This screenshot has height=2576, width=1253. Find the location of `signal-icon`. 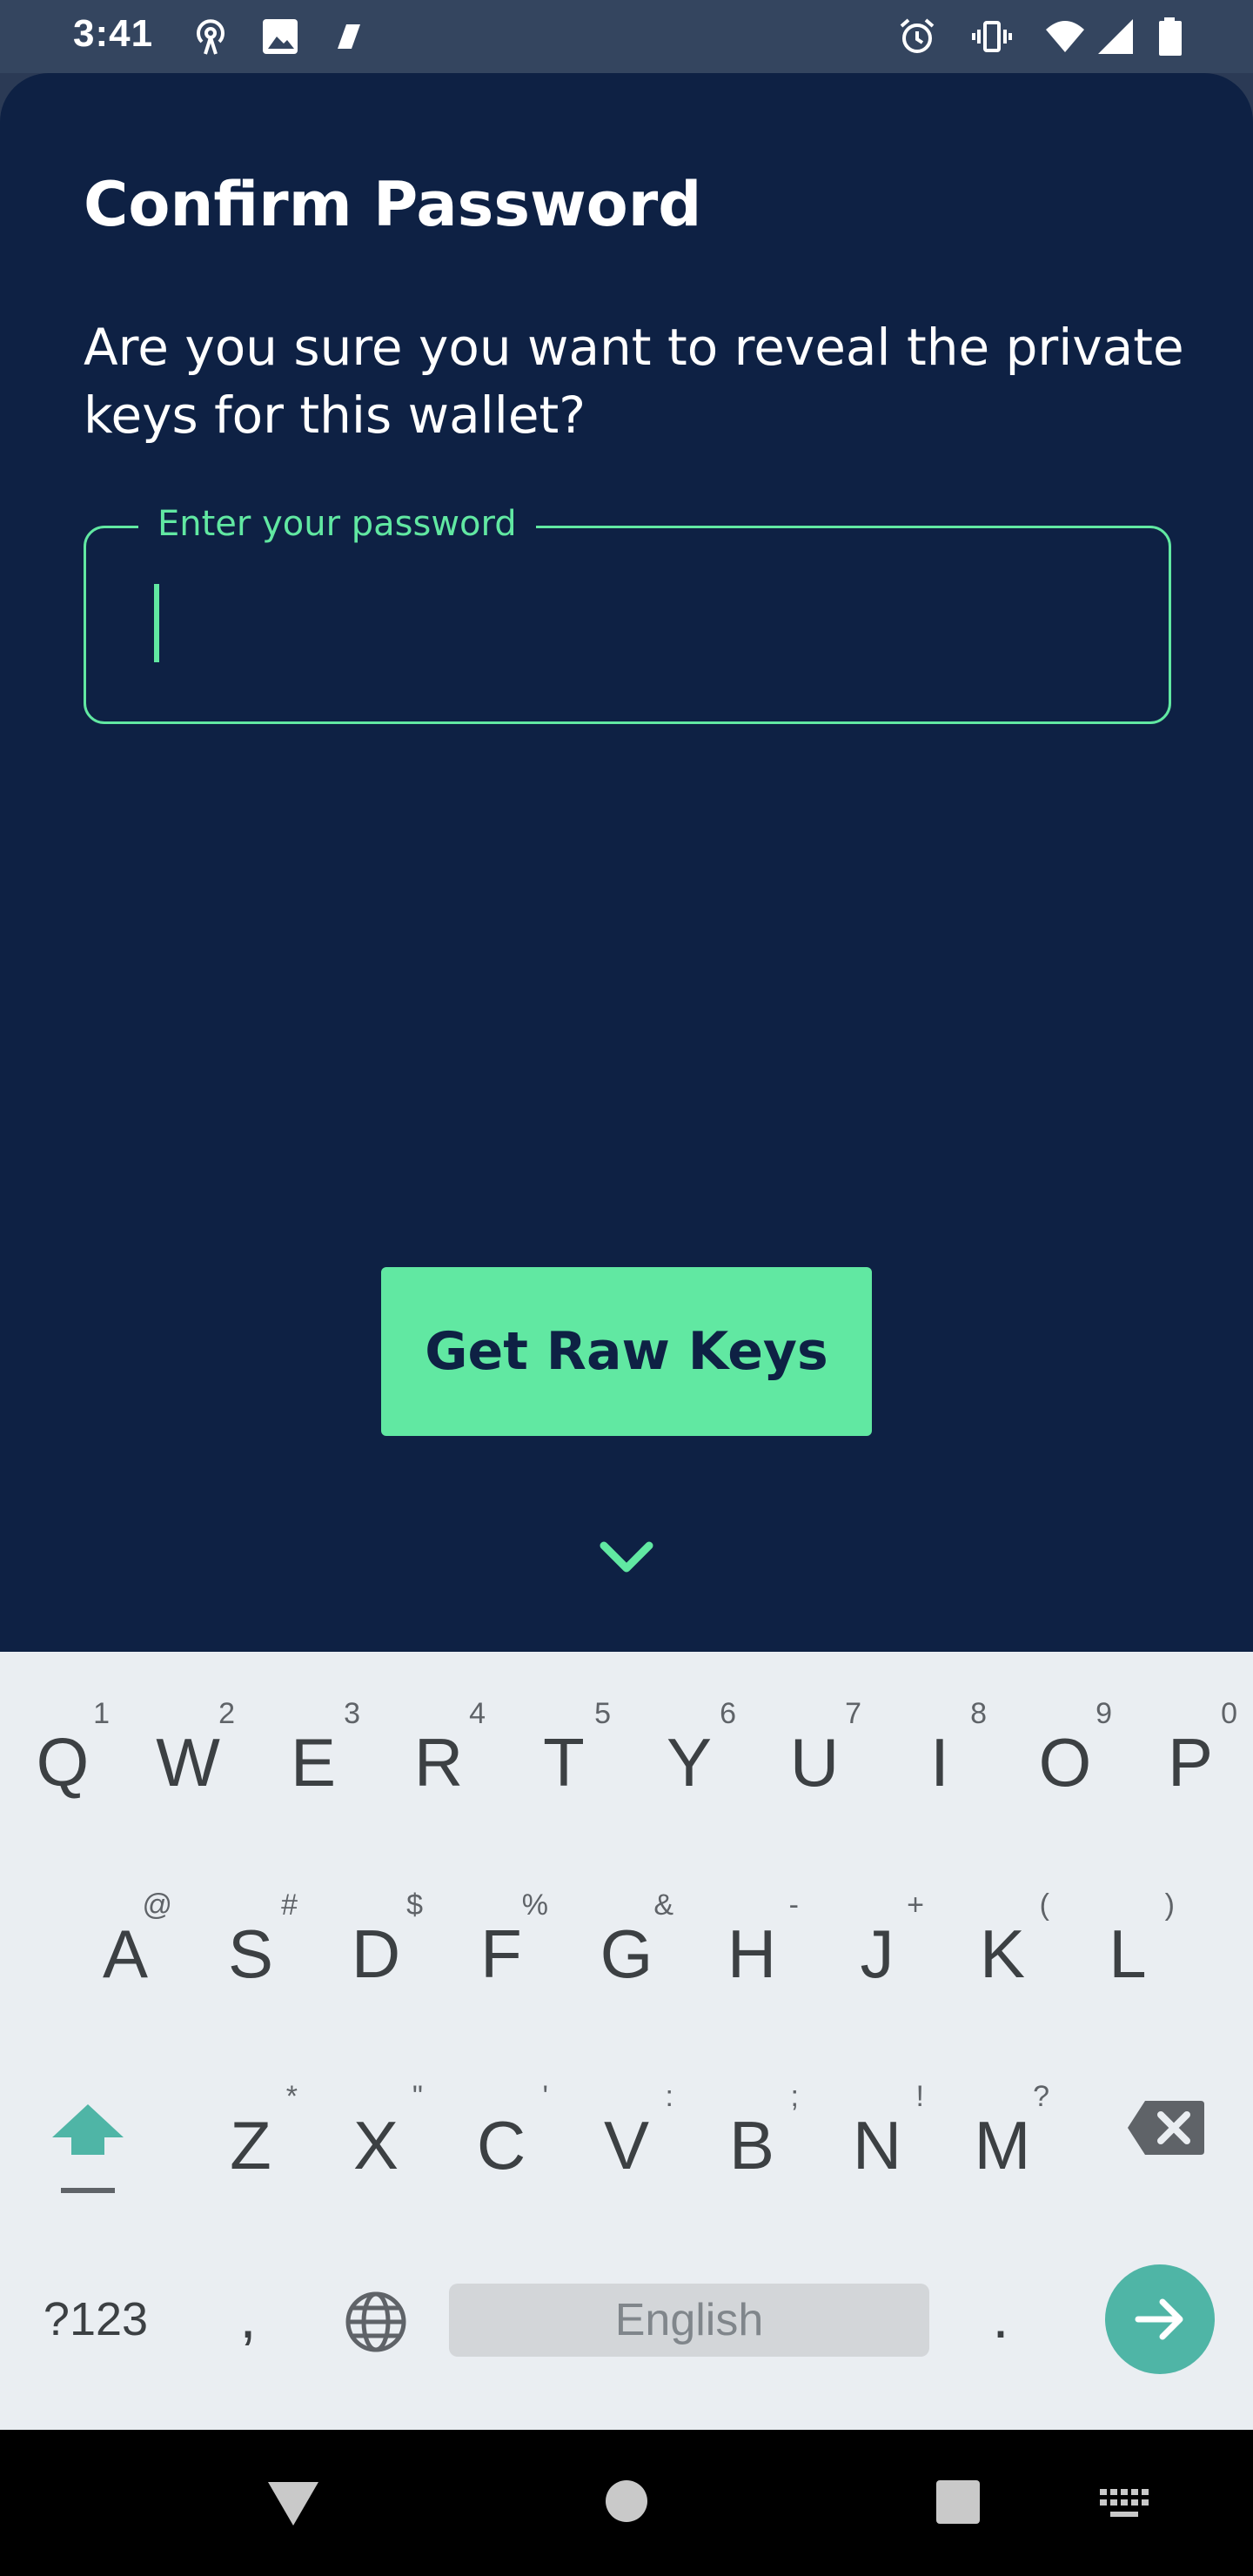

signal-icon is located at coordinates (1115, 37).